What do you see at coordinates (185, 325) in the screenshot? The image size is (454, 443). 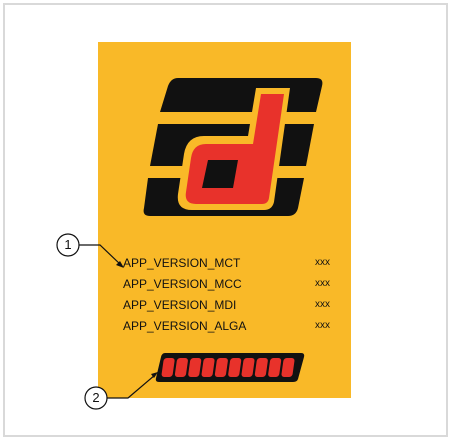 I see `version-label: APP_VERSION_ALGA` at bounding box center [185, 325].